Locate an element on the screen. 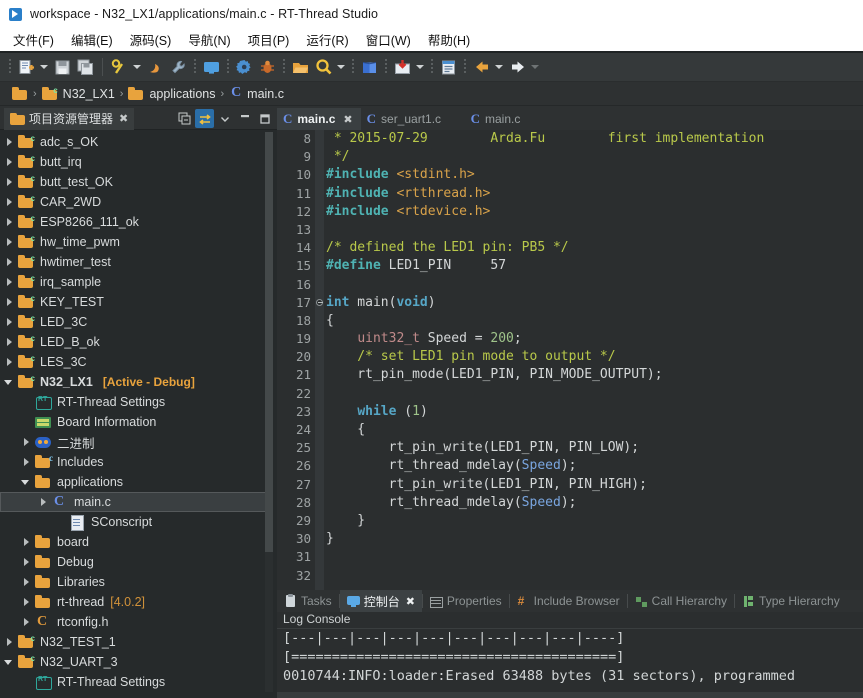 The height and width of the screenshot is (698, 863). build-dropdown-arrow is located at coordinates (136, 67).